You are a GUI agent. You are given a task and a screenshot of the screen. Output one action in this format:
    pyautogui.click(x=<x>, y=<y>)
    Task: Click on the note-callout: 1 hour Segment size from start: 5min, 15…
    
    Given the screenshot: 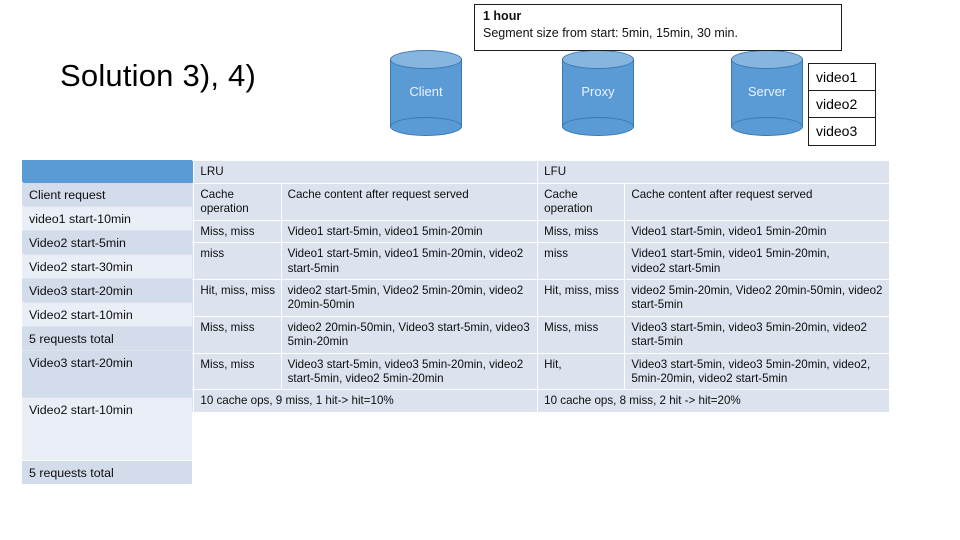 What is the action you would take?
    pyautogui.click(x=658, y=27)
    